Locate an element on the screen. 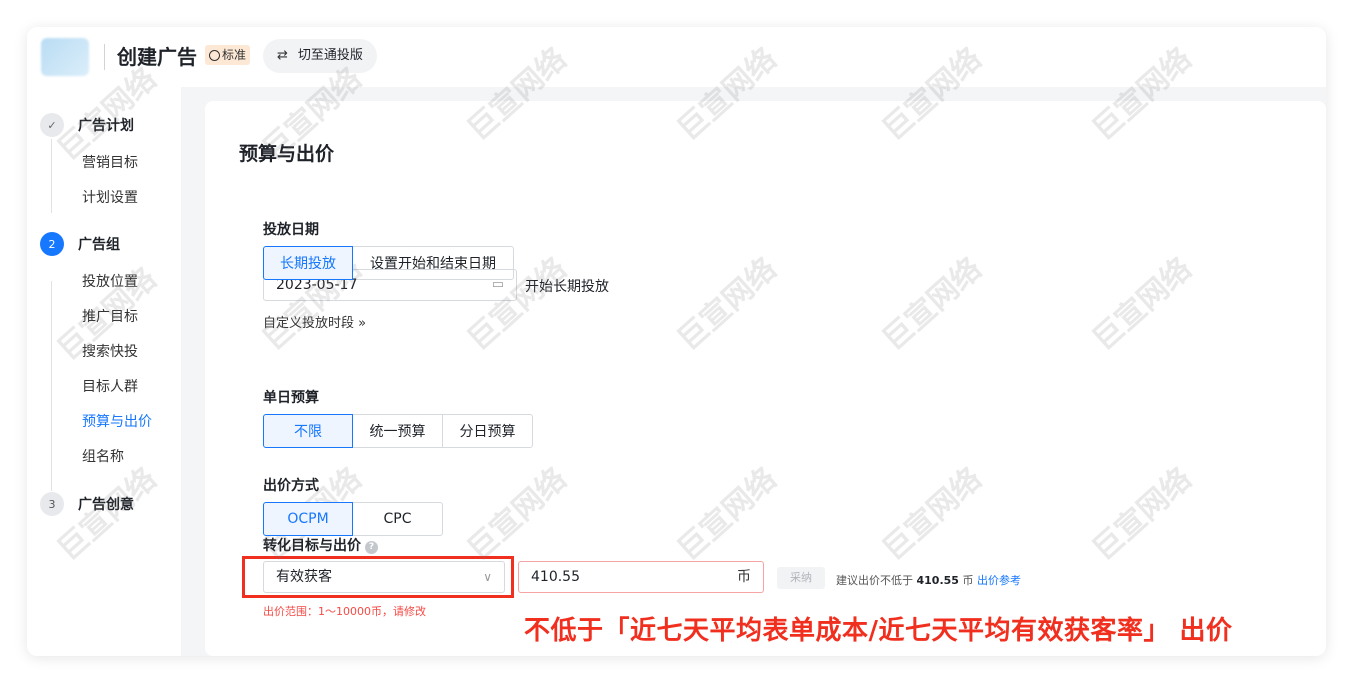 This screenshot has width=1352, height=682. bid-method-segmented: OCPM CPC is located at coordinates (353, 519).